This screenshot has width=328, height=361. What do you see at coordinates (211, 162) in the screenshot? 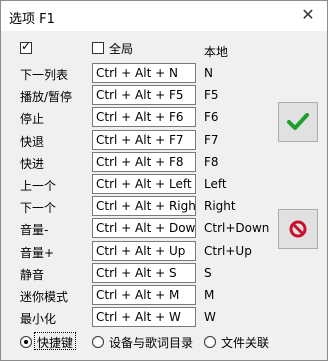
I see `local-hotkey: F8` at bounding box center [211, 162].